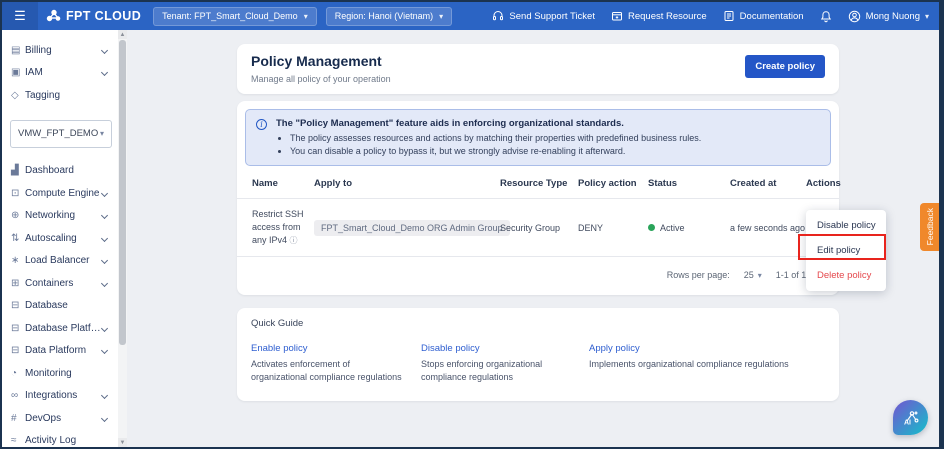  Describe the element at coordinates (15, 193) in the screenshot. I see `compute-engine-icon: ⊡` at that location.